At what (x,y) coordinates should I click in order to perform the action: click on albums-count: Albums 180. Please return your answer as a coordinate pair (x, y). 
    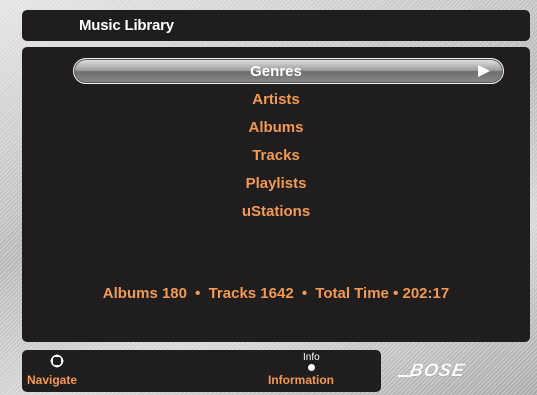
    Looking at the image, I should click on (144, 293).